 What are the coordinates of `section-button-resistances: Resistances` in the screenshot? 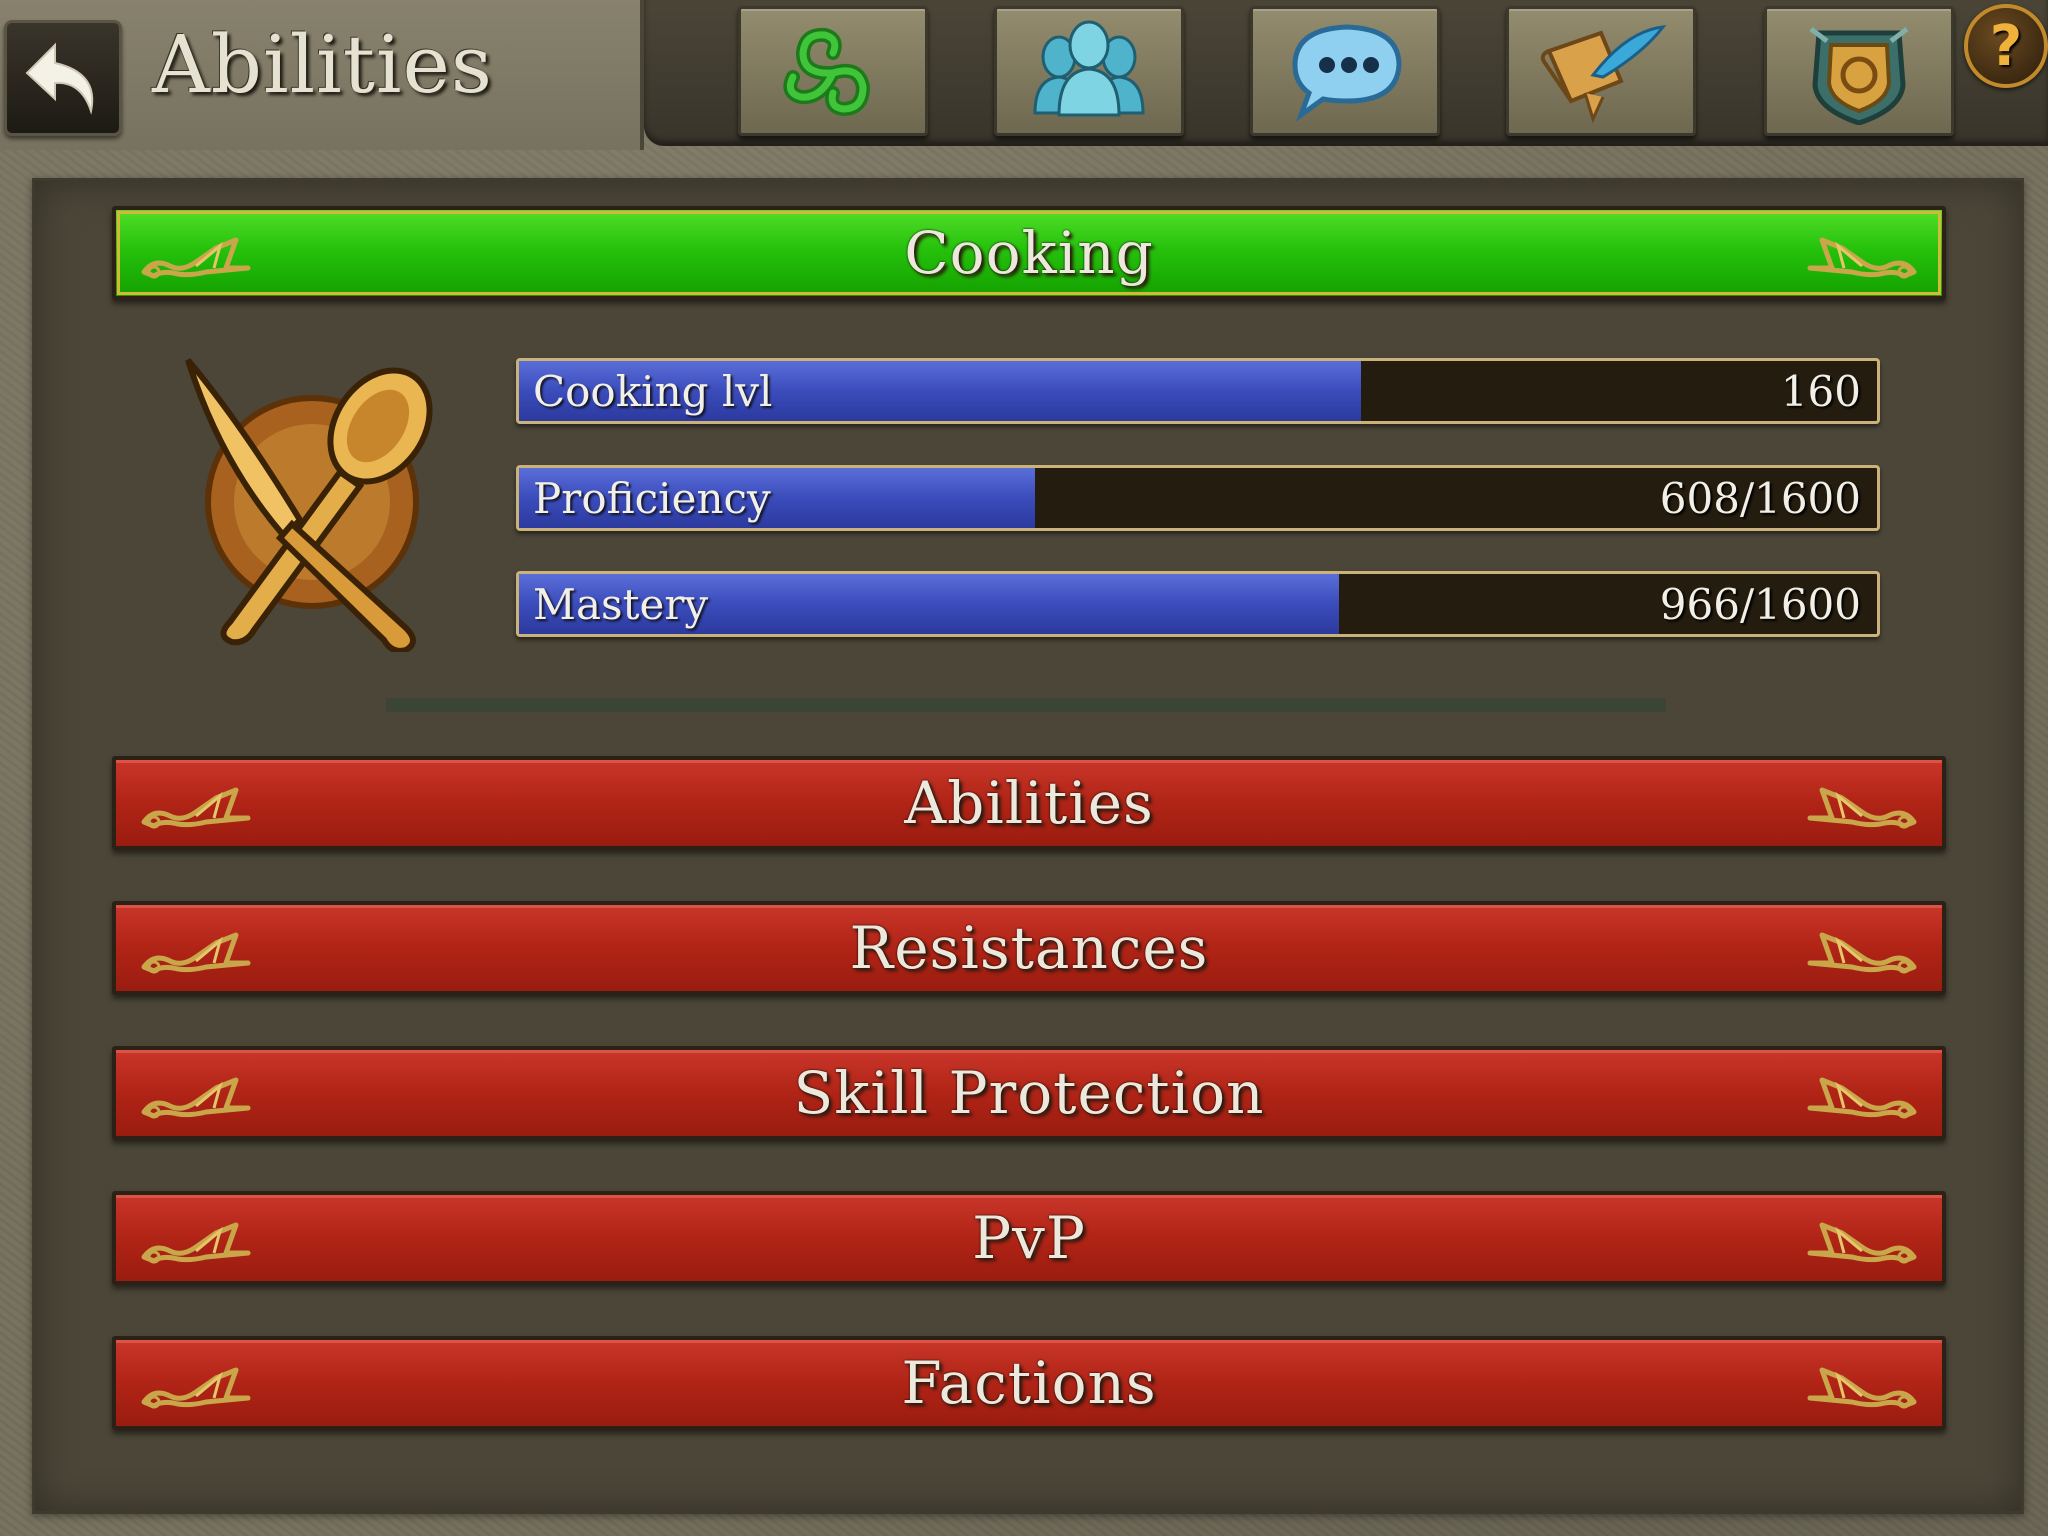 It's located at (1029, 948).